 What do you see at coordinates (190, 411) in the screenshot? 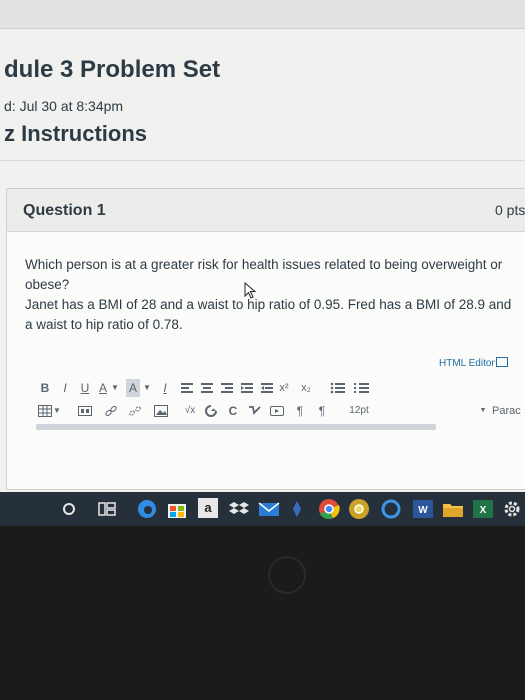
I see `equation-icon: √x` at bounding box center [190, 411].